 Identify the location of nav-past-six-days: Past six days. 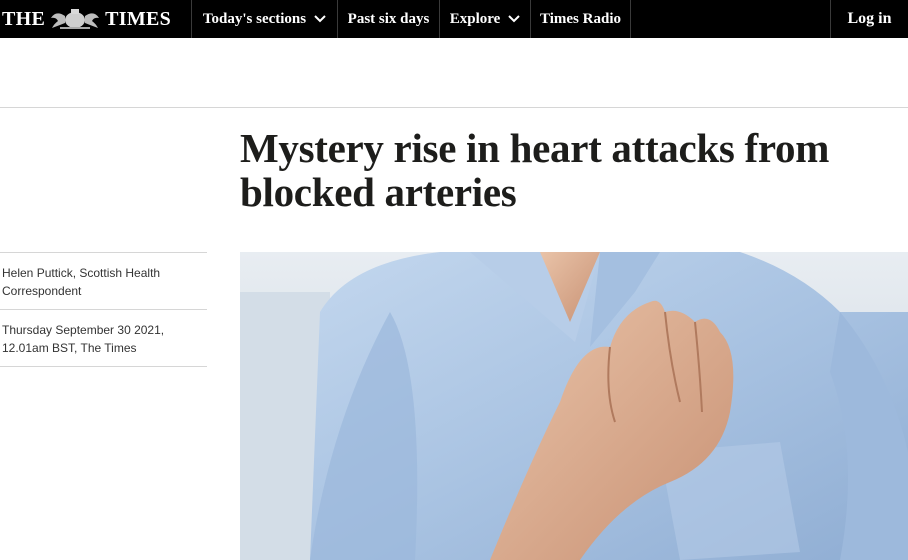
(388, 19).